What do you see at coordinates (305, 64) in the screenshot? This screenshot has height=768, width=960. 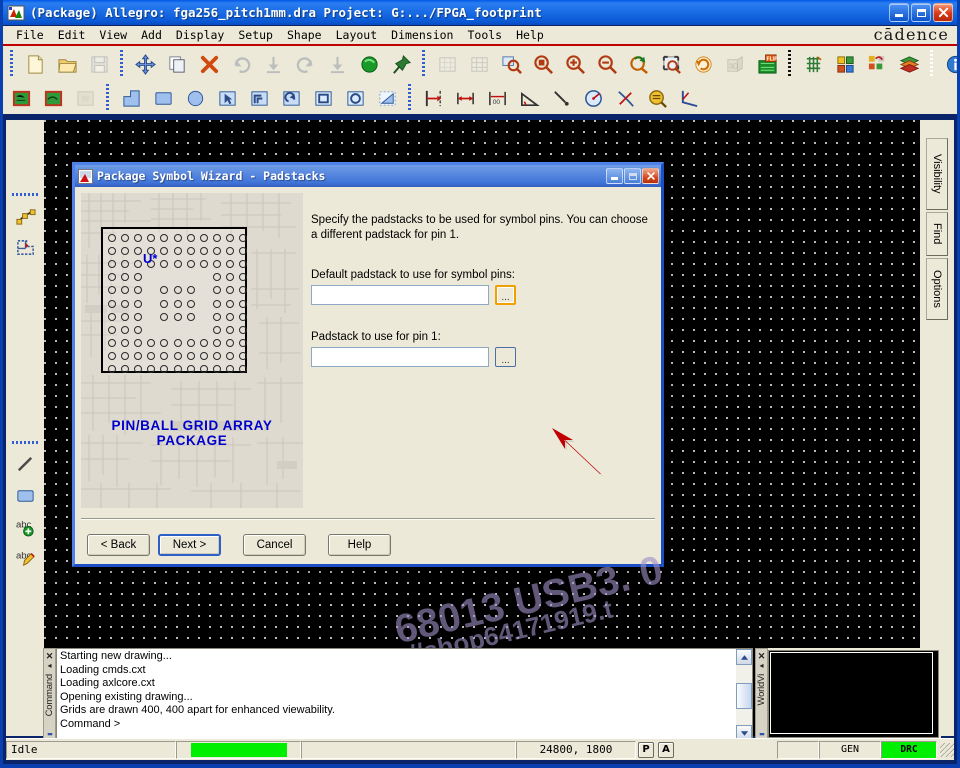 I see `redo-icon` at bounding box center [305, 64].